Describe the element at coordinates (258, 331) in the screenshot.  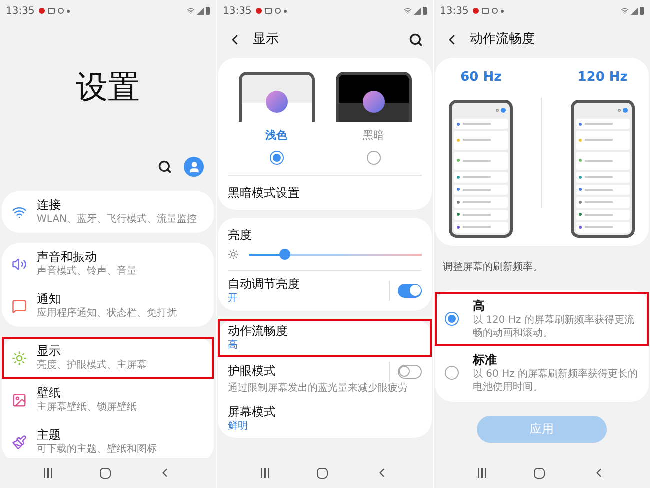
I see `setting-title: 动作流畅度` at that location.